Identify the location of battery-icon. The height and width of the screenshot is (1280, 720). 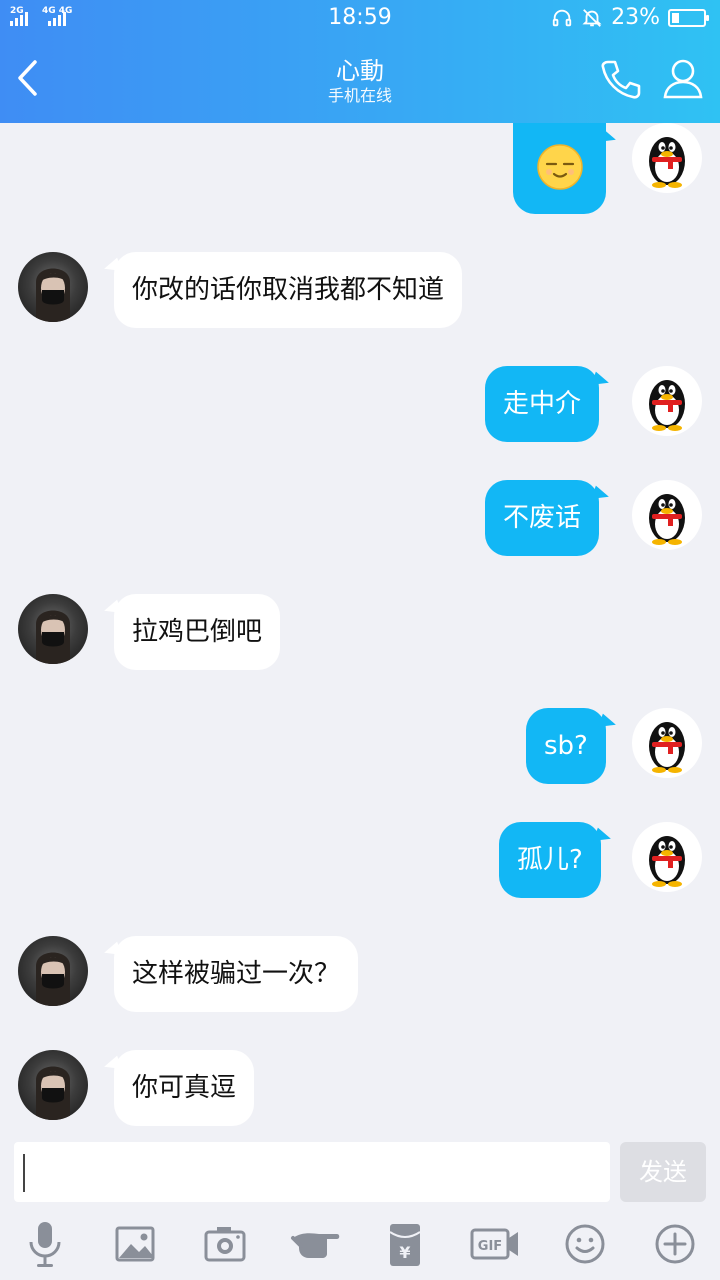
(688, 17).